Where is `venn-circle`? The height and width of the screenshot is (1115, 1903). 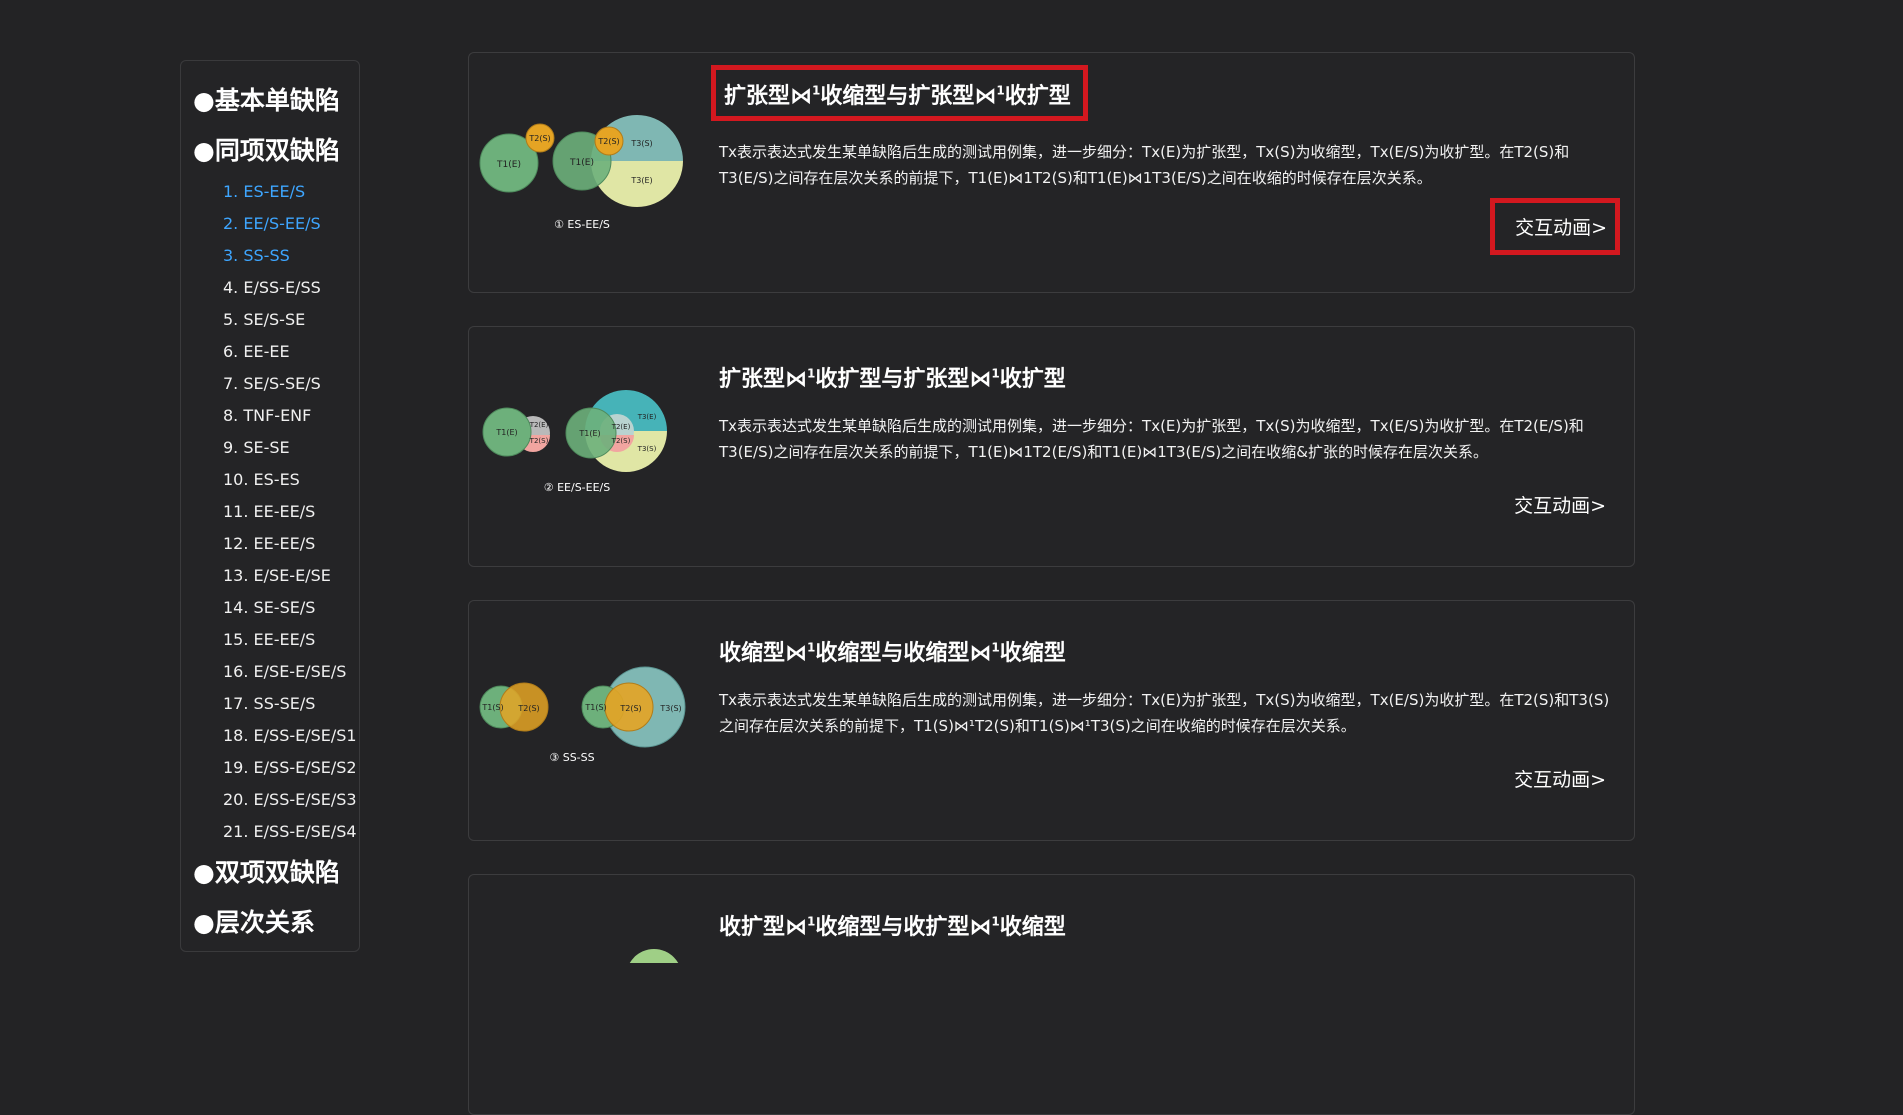 venn-circle is located at coordinates (654, 956).